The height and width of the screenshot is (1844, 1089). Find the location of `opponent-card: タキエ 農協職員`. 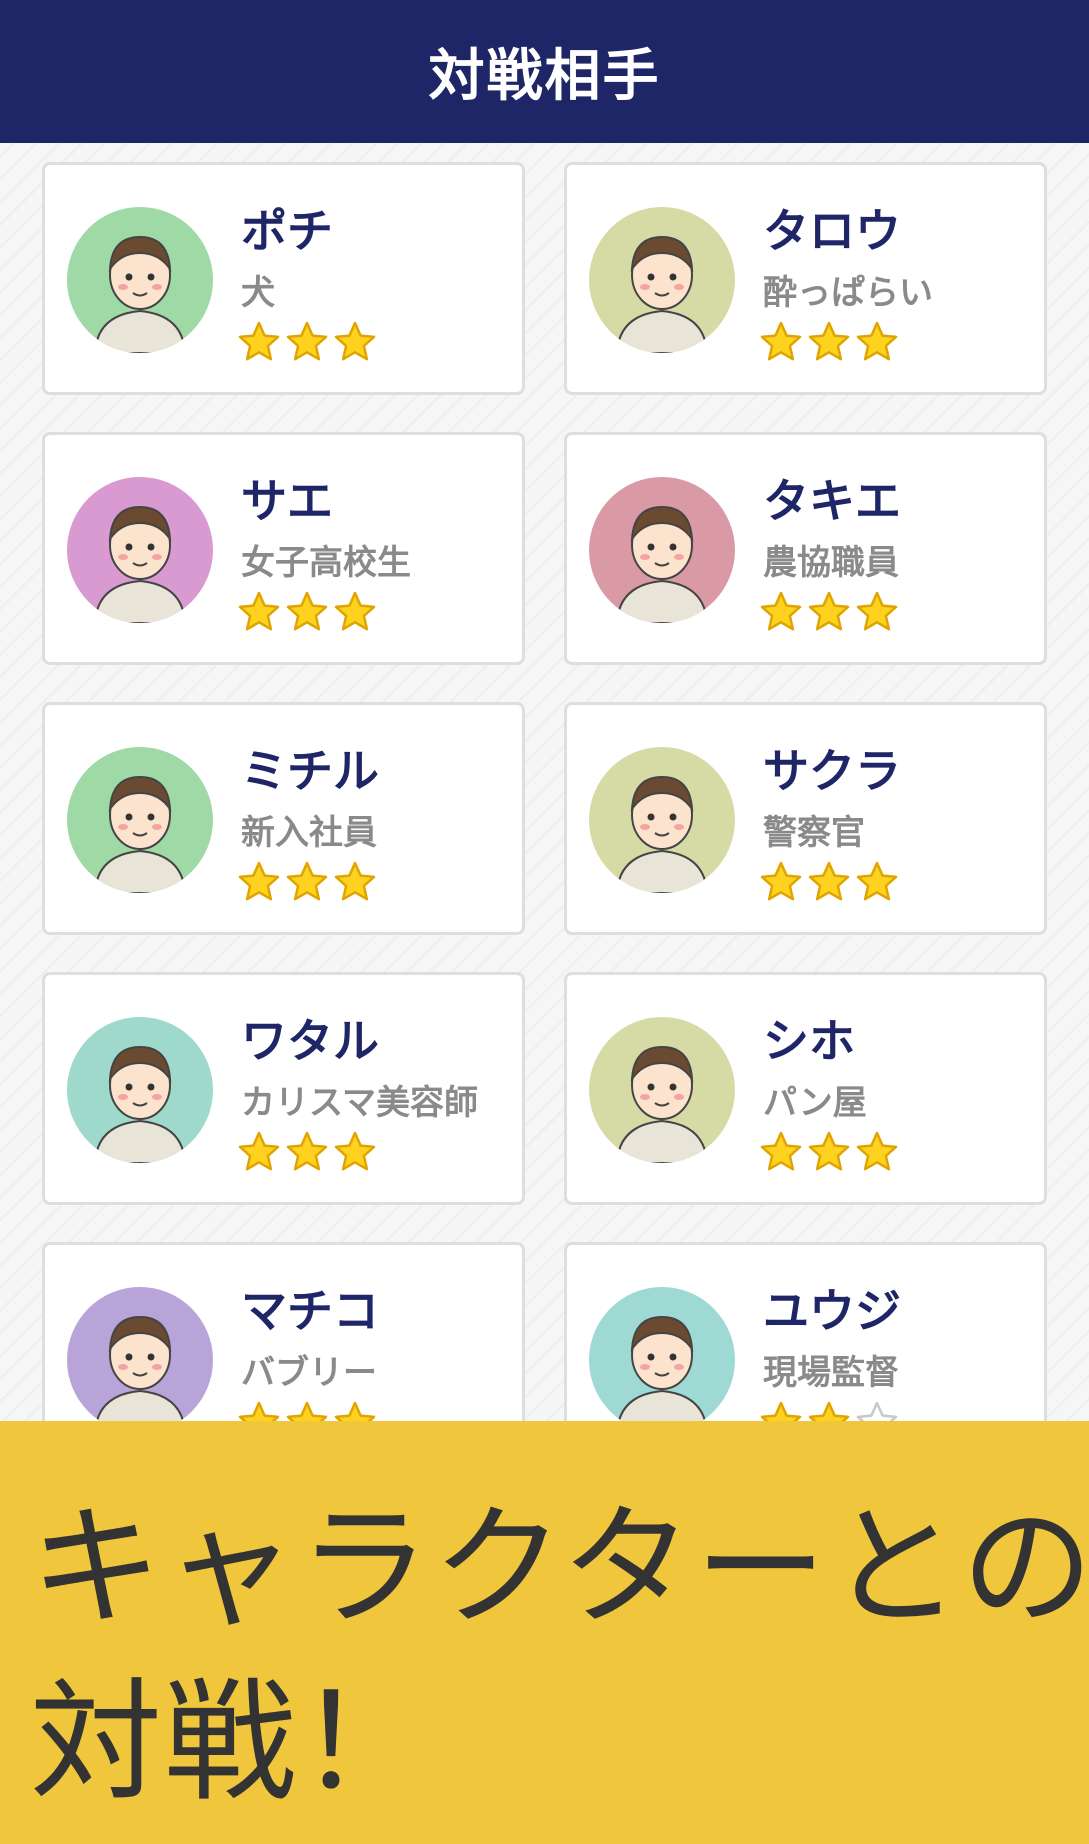

opponent-card: タキエ 農協職員 is located at coordinates (805, 548).